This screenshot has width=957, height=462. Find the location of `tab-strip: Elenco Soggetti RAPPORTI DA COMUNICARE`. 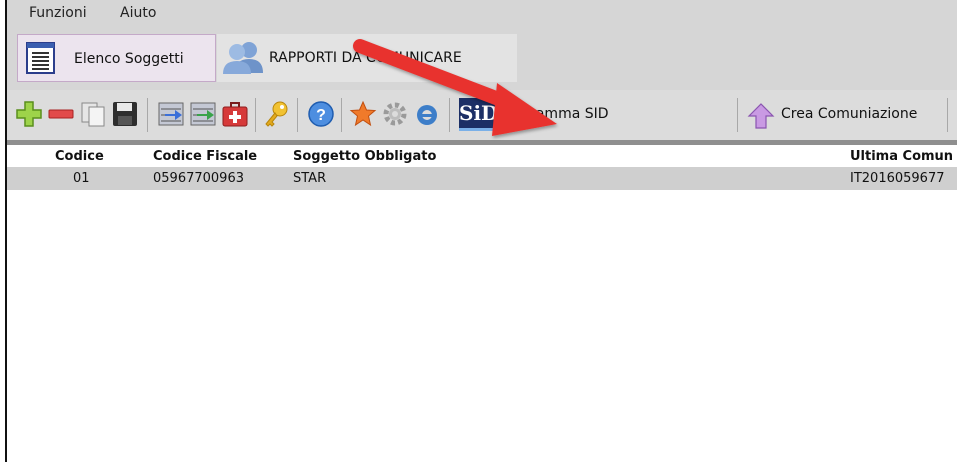

tab-strip: Elenco Soggetti RAPPORTI DA COMUNICARE is located at coordinates (482, 59).